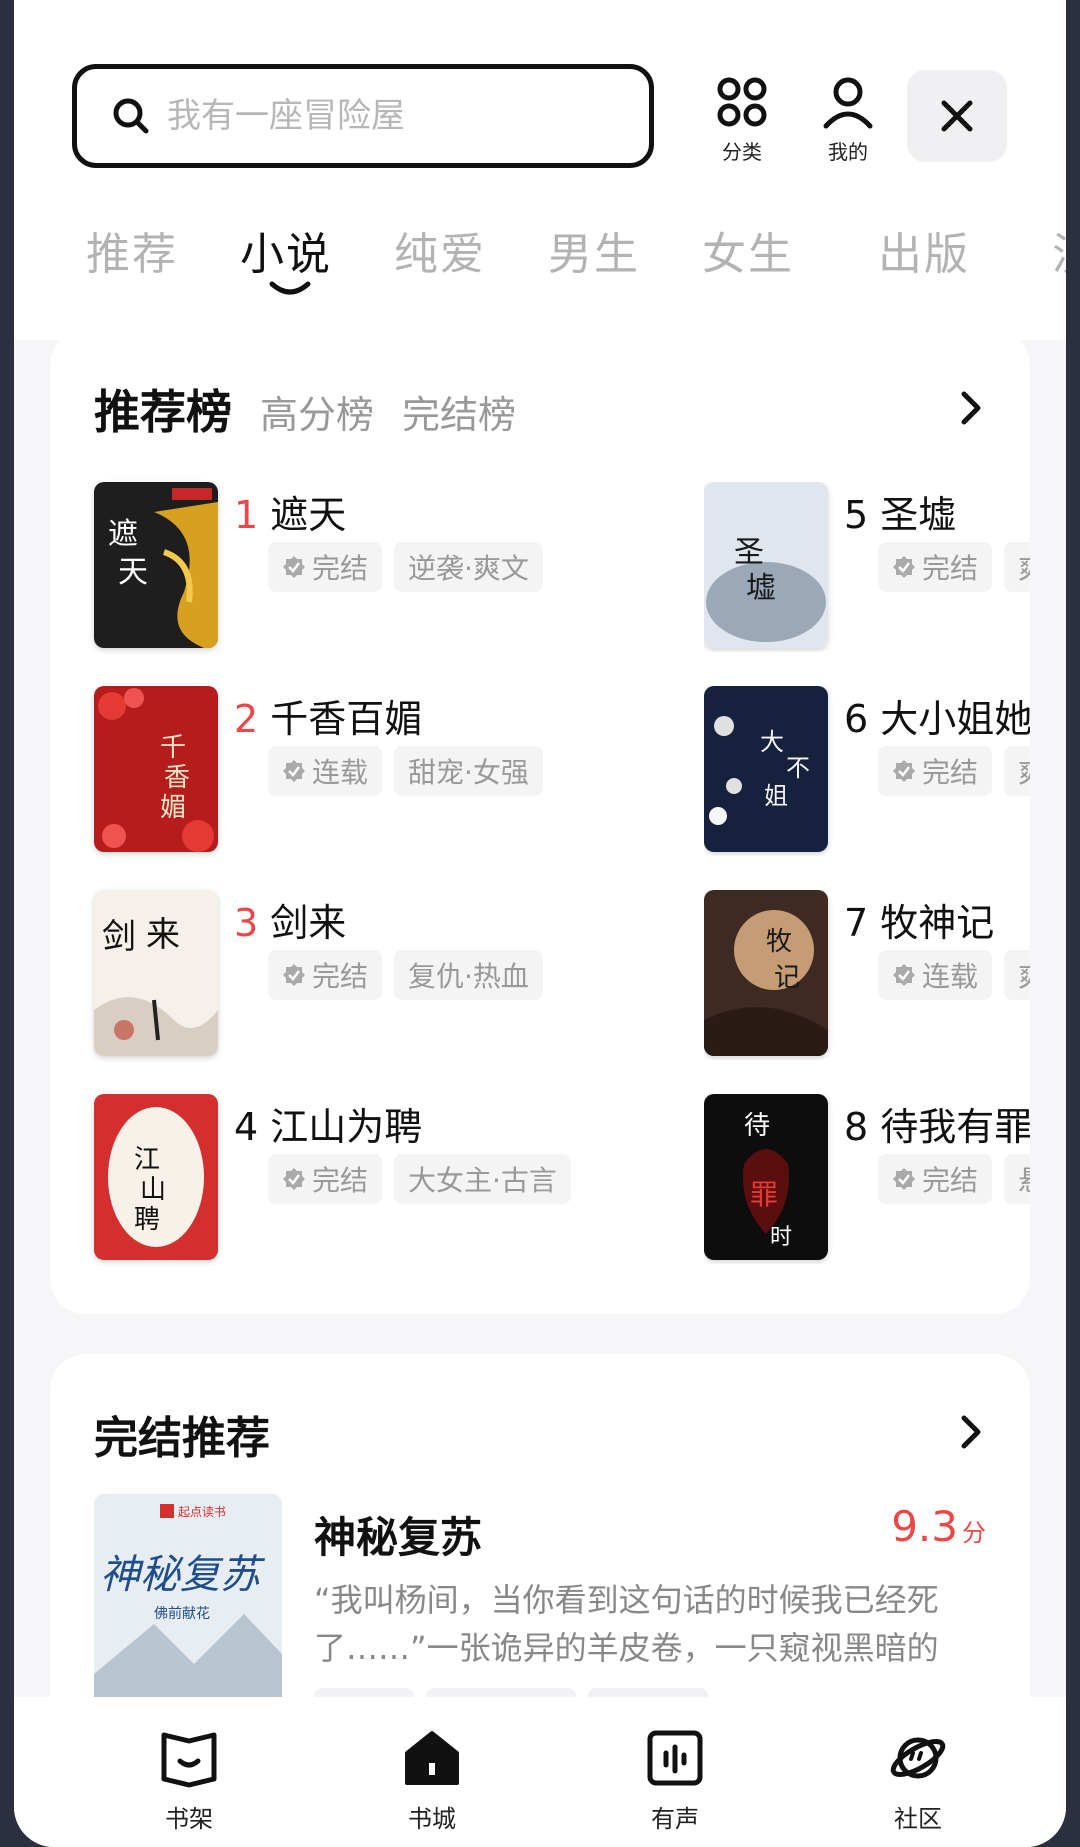 This screenshot has height=1847, width=1080. I want to click on svg-text: 记, so click(787, 978).